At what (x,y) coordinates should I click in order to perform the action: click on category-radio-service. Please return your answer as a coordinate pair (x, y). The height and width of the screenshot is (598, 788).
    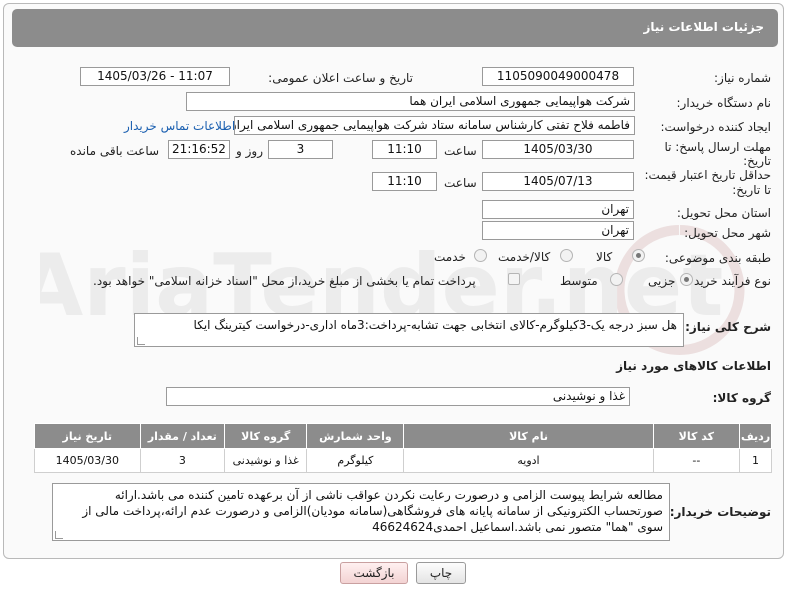
    Looking at the image, I should click on (480, 255).